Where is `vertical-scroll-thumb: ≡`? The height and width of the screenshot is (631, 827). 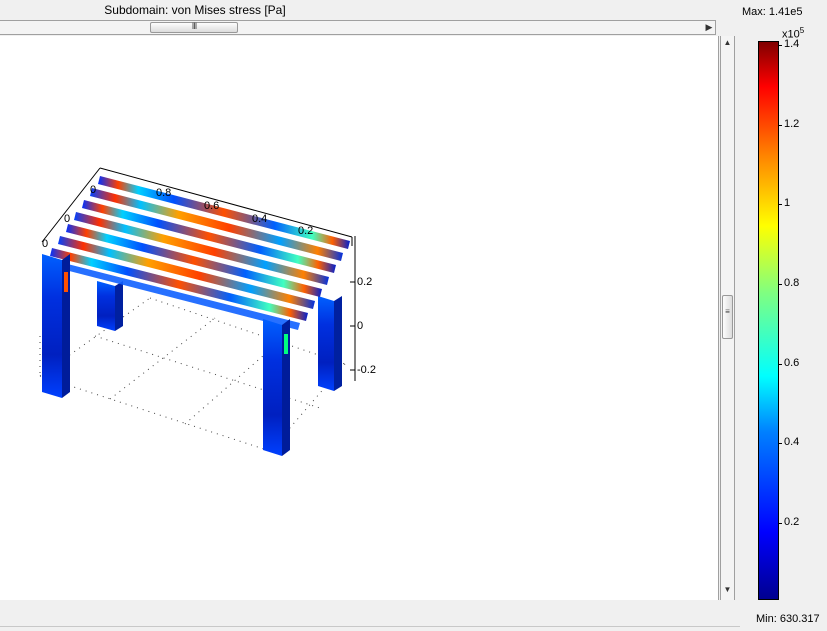 vertical-scroll-thumb: ≡ is located at coordinates (727, 317).